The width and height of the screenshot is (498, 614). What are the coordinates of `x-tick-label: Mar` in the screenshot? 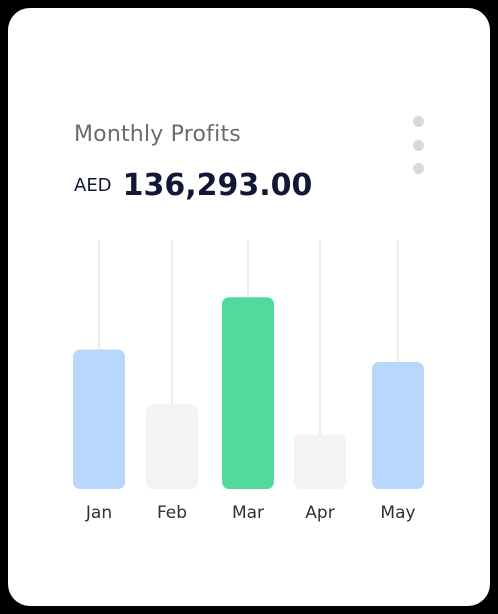 It's located at (248, 513).